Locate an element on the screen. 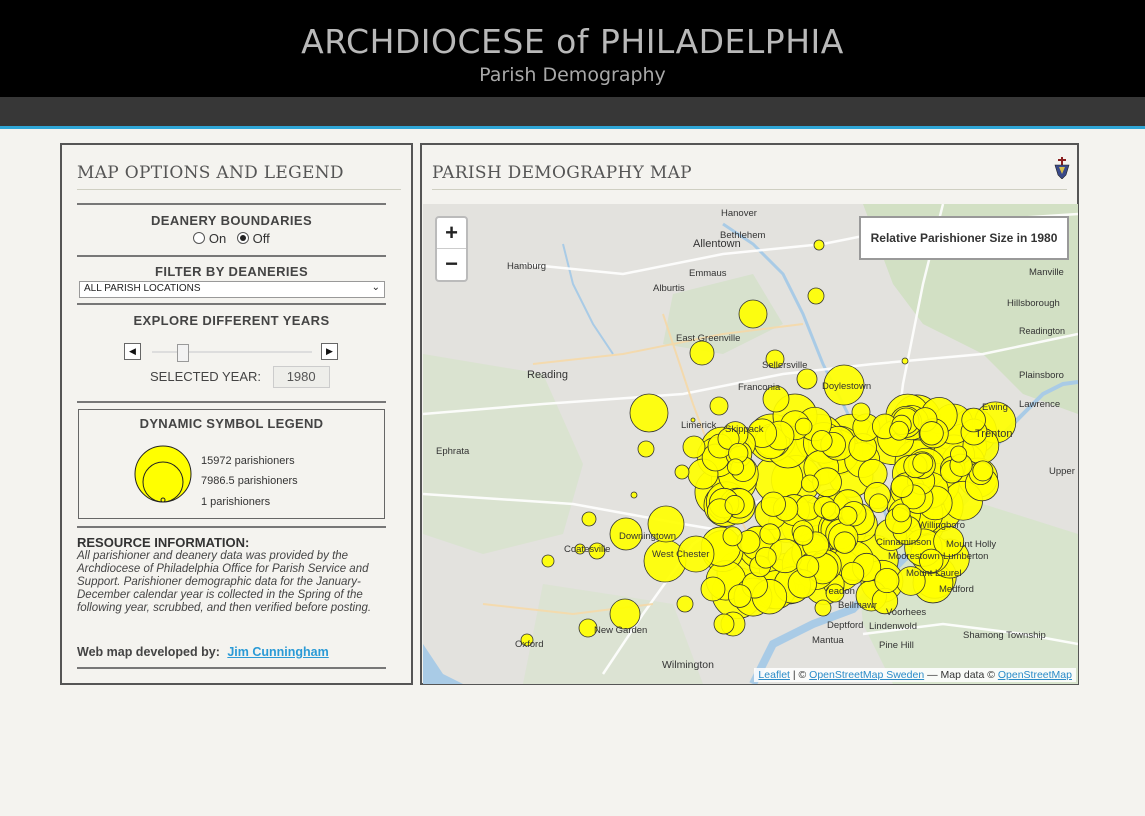 This screenshot has height=816, width=1145. place-label: Yeadon is located at coordinates (839, 591).